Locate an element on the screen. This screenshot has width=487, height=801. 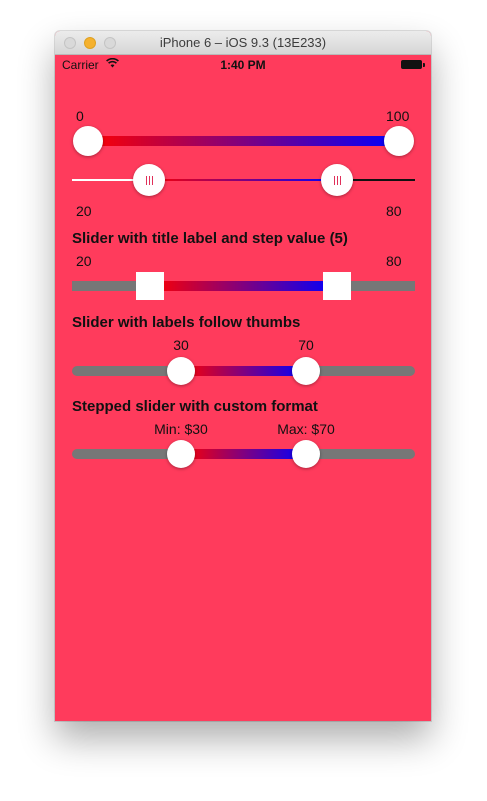
window-title: iPhone 6 – iOS 9.3 (13E233) is located at coordinates (243, 42).